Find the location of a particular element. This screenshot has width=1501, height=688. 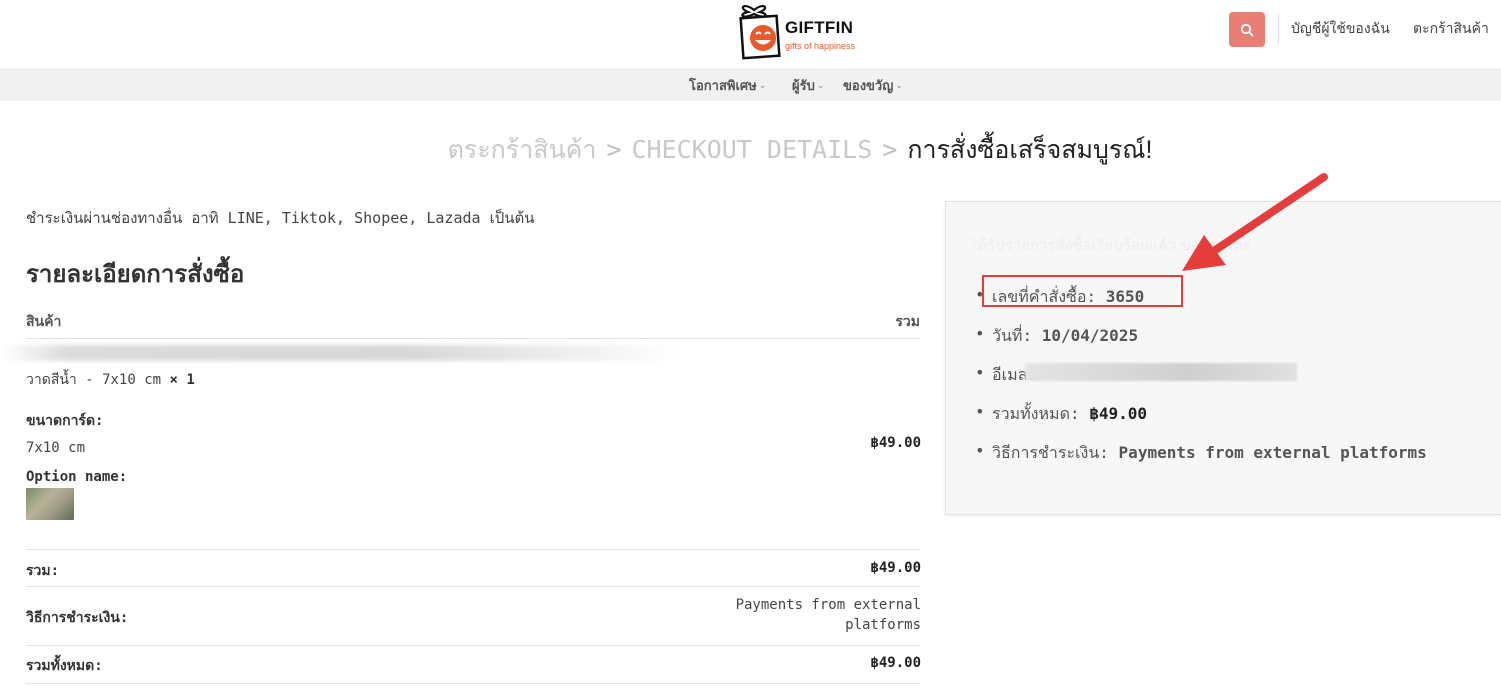

nav-label: ผู้รับ is located at coordinates (803, 85).